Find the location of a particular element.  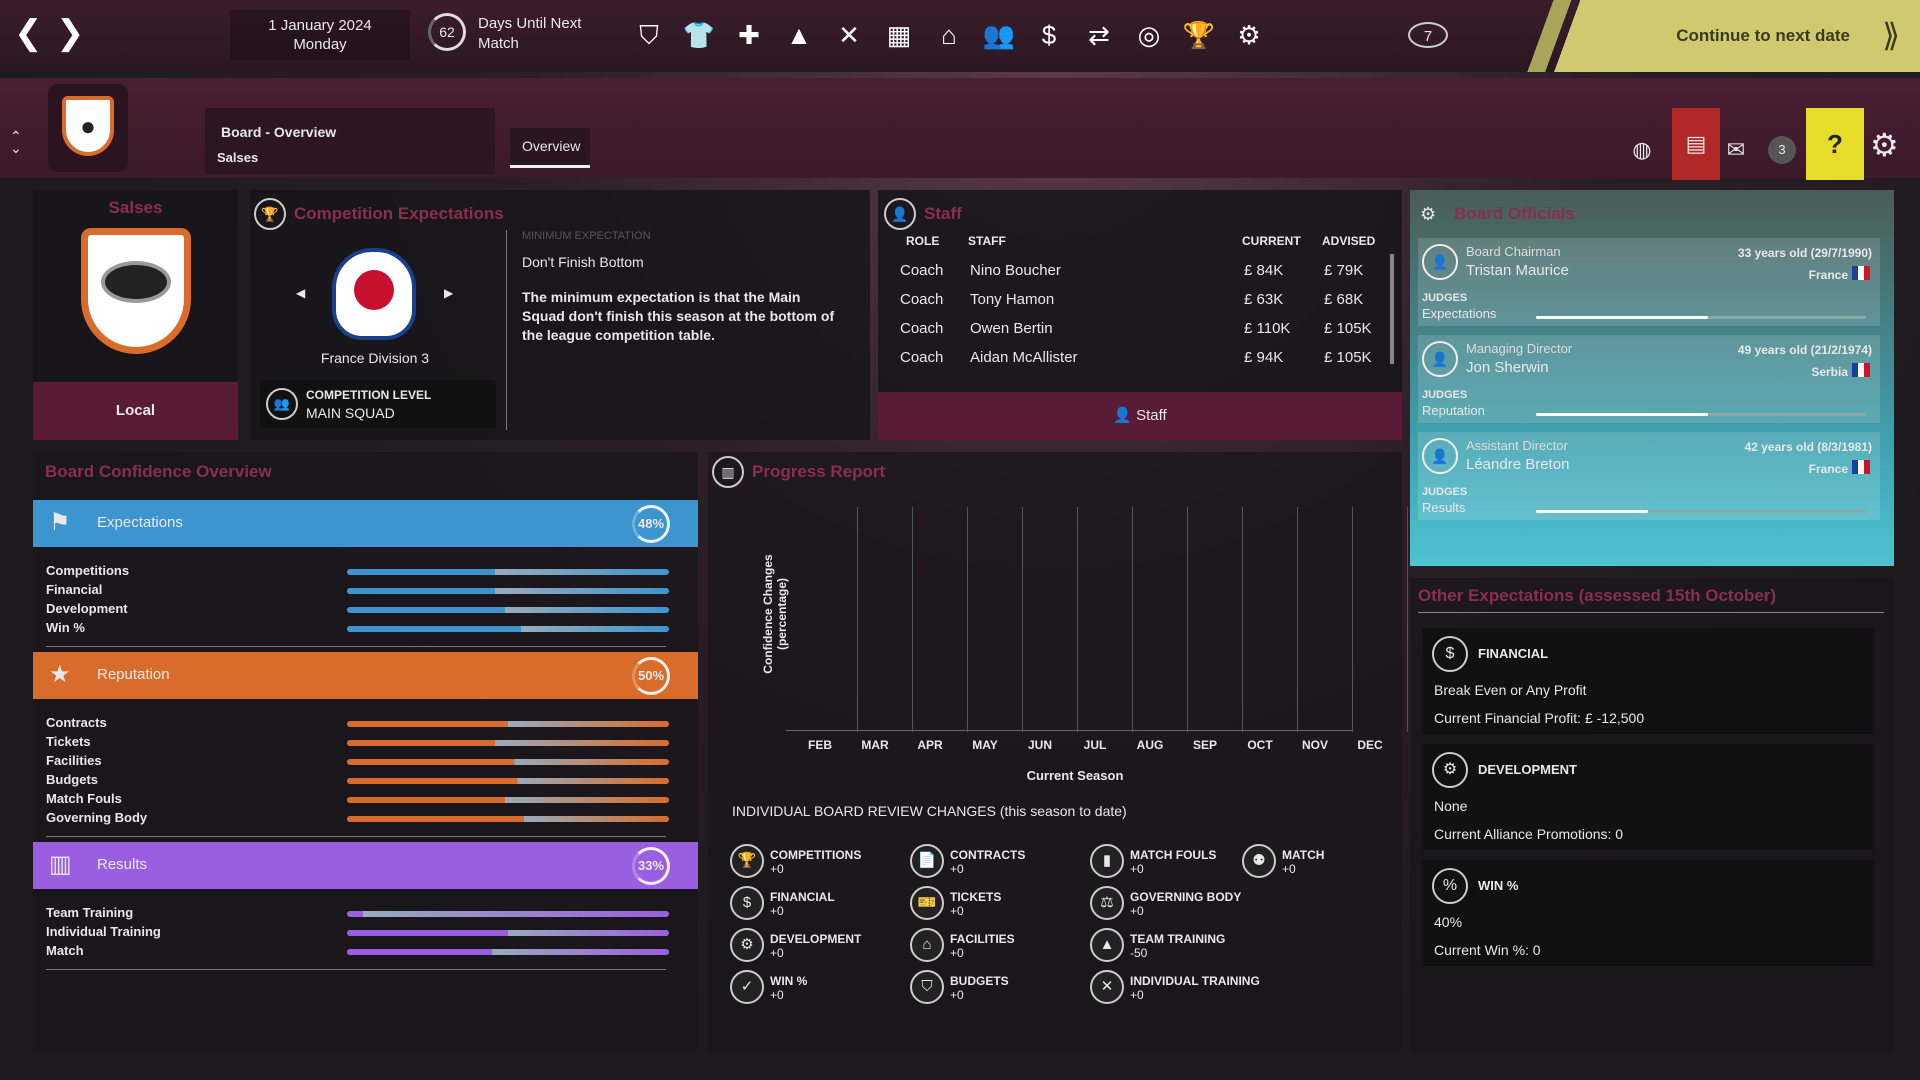

home-icon: ⌂ is located at coordinates (949, 35).